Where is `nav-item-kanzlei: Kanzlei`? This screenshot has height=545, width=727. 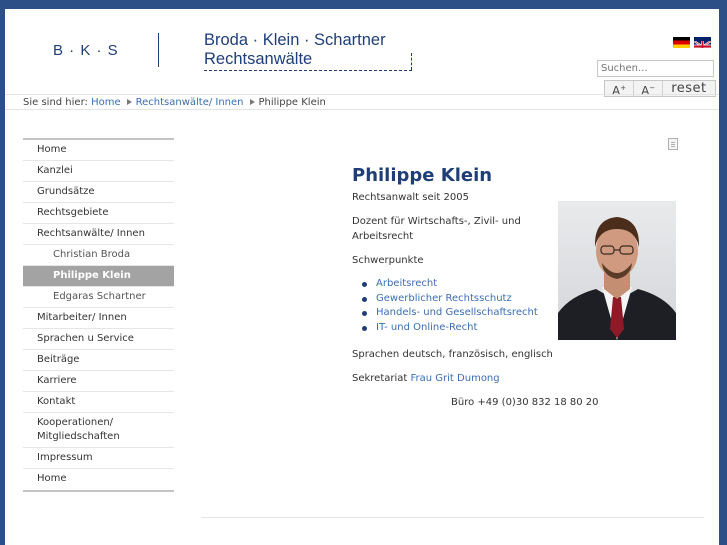
nav-item-kanzlei: Kanzlei is located at coordinates (98, 171).